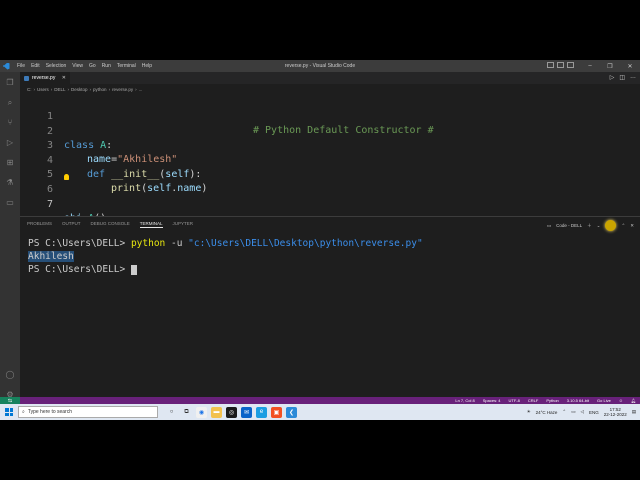  I want to click on action-center-icon: ▤, so click(634, 412).